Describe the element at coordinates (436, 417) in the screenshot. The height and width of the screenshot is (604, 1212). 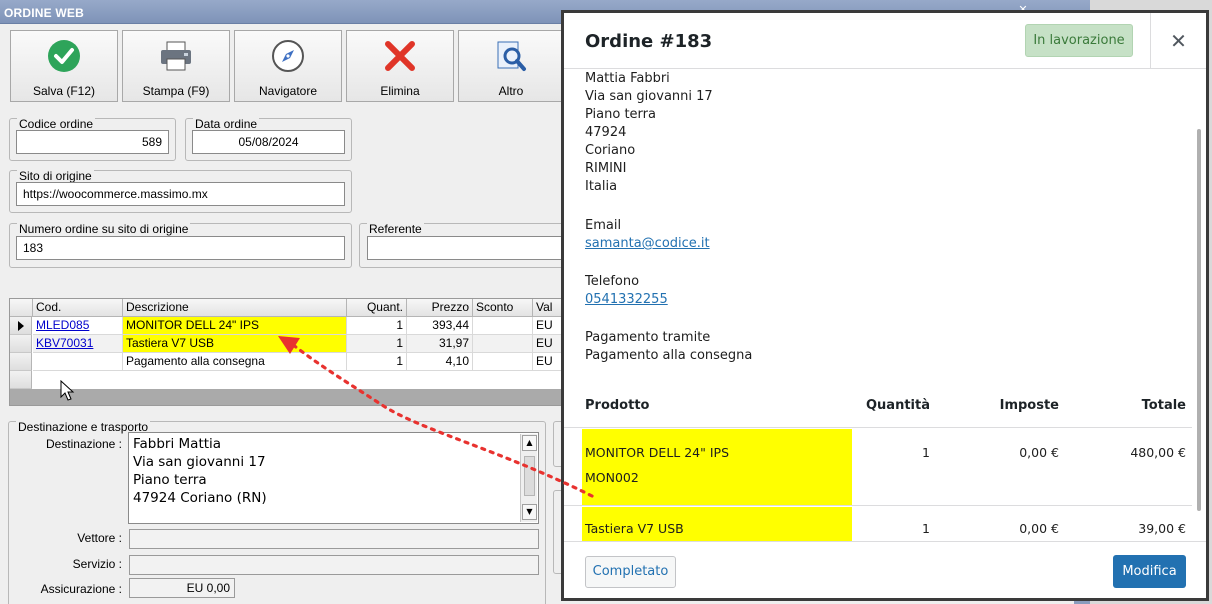
I see `annotation-arrow` at that location.